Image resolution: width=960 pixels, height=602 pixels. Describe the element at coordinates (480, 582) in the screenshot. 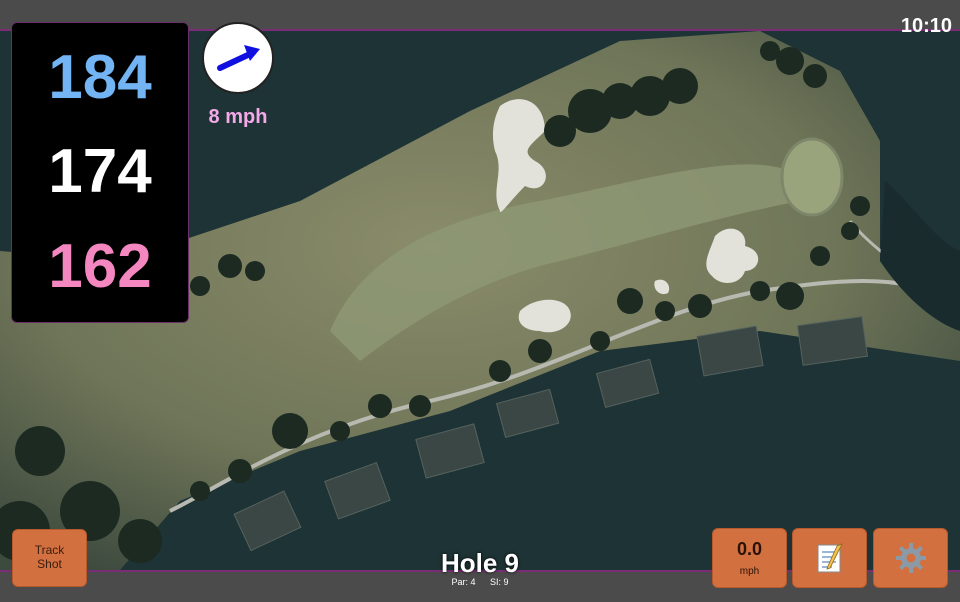

I see `hole-info: Par: 4 SI: 9` at that location.